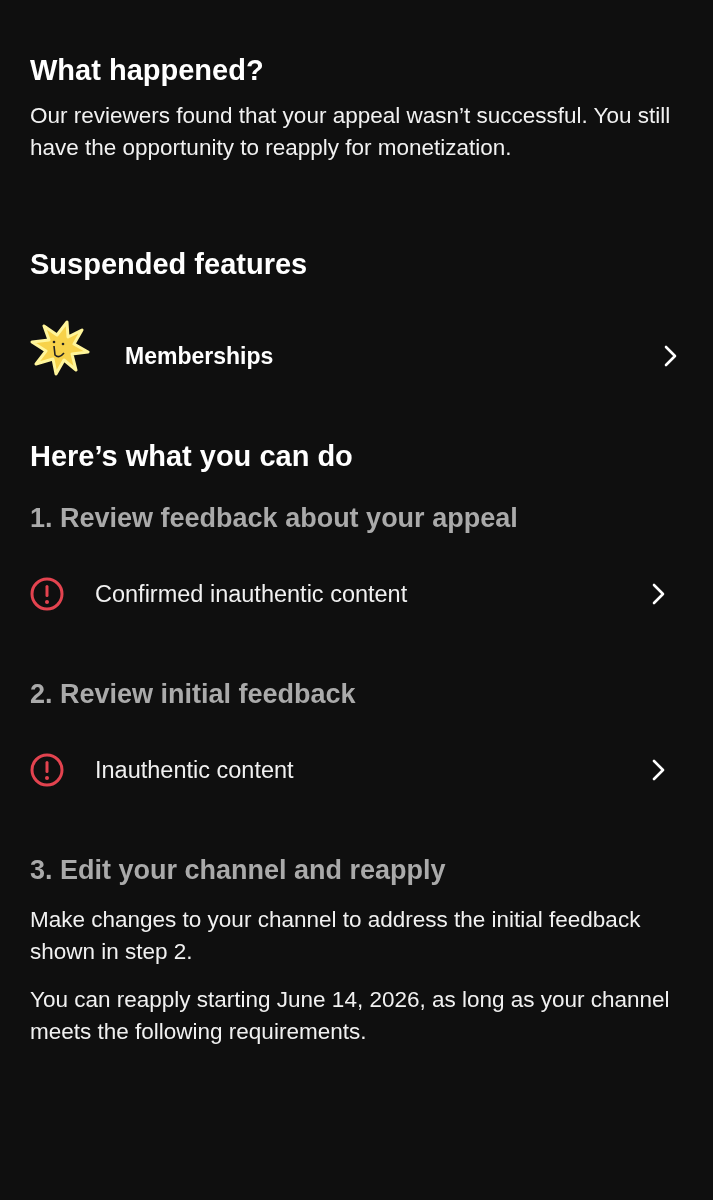  I want to click on section-heading: Here’s what you can do, so click(192, 456).